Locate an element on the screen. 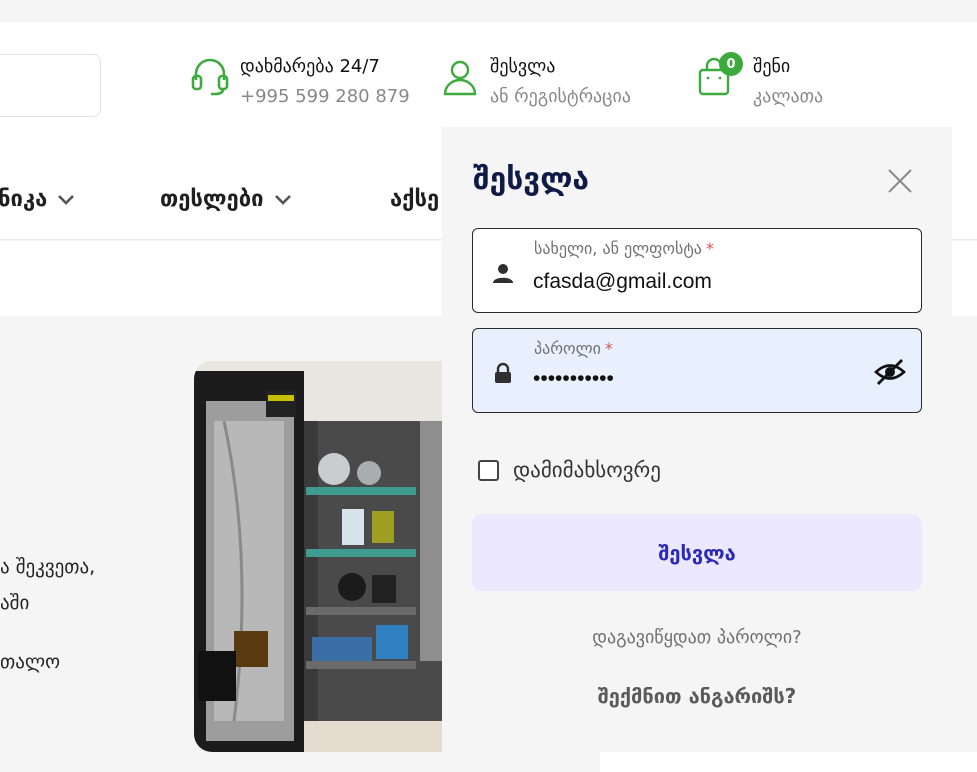  headset-icon is located at coordinates (210, 76).